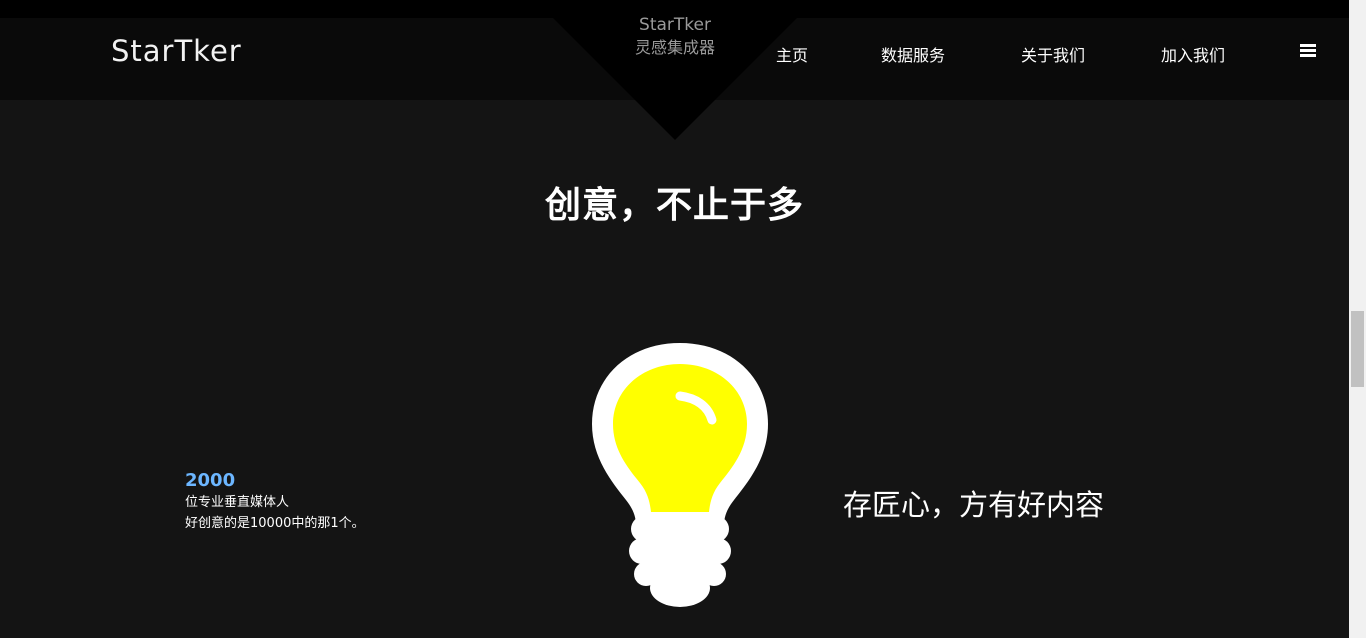 The width and height of the screenshot is (1366, 638). I want to click on site-logo: StarTker, so click(176, 51).